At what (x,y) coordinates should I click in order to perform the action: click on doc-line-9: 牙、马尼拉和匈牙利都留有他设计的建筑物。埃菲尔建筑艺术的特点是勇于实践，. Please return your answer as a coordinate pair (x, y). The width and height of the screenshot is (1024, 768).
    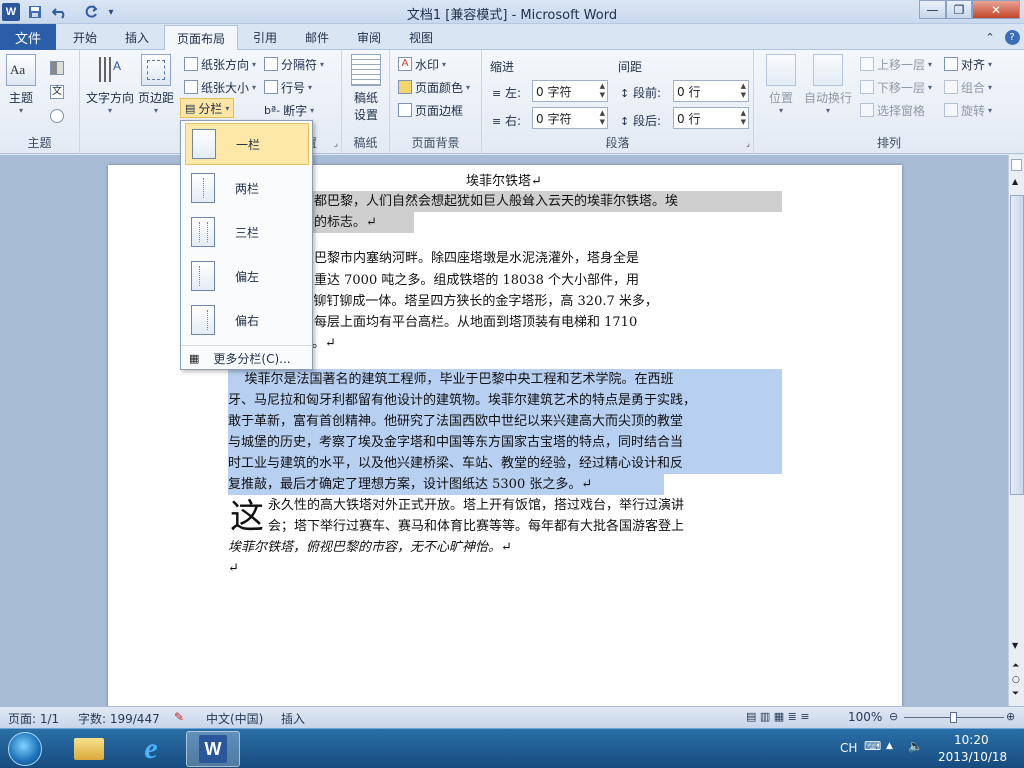
    Looking at the image, I should click on (505, 400).